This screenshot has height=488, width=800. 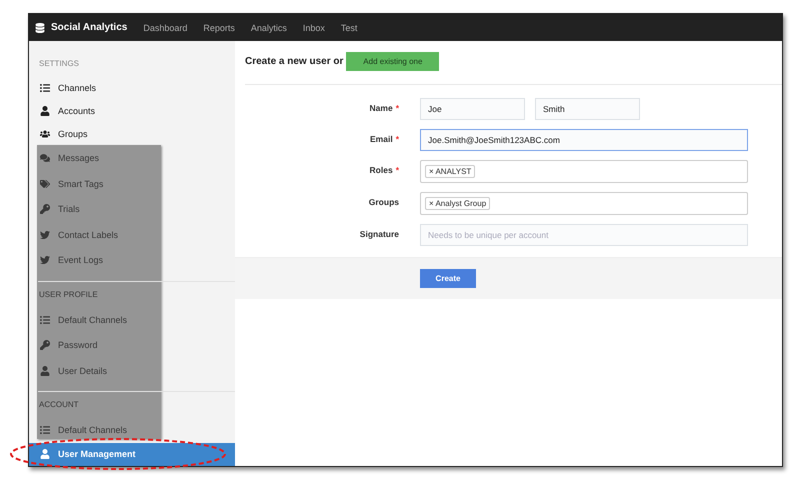 What do you see at coordinates (472, 109) in the screenshot?
I see `text-input: Joe` at bounding box center [472, 109].